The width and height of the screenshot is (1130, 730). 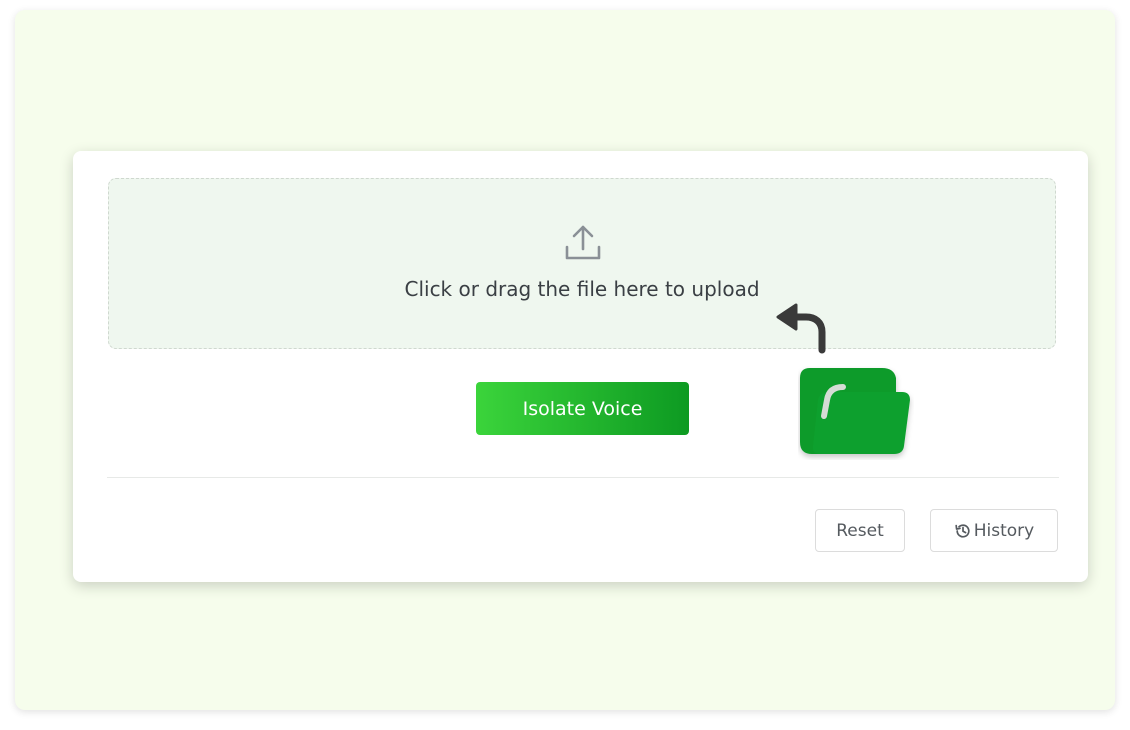 I want to click on history-icon, so click(x=962, y=530).